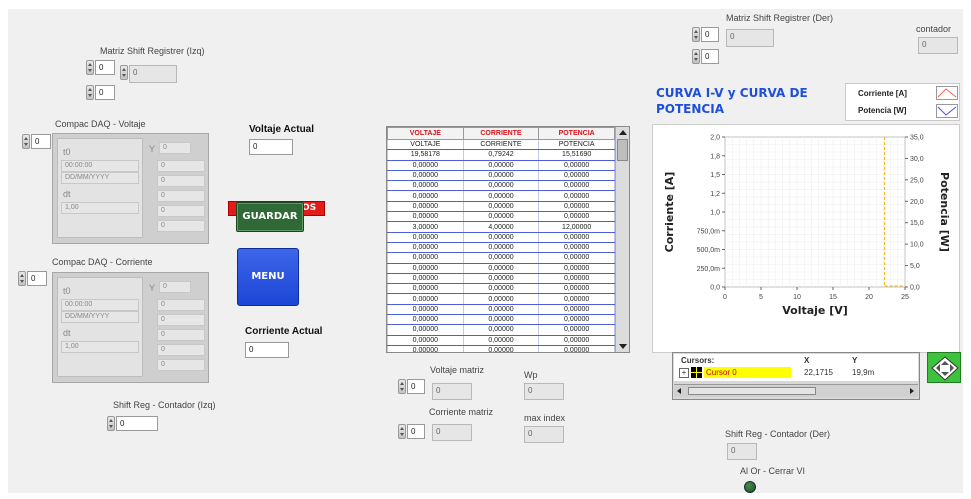  What do you see at coordinates (696, 34) in the screenshot?
I see `shift-der-index1-spin` at bounding box center [696, 34].